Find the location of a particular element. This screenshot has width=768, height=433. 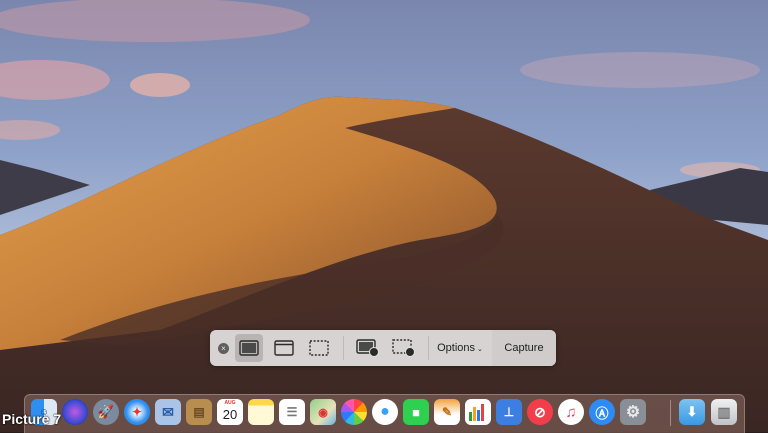

record-selection-button is located at coordinates (404, 348).